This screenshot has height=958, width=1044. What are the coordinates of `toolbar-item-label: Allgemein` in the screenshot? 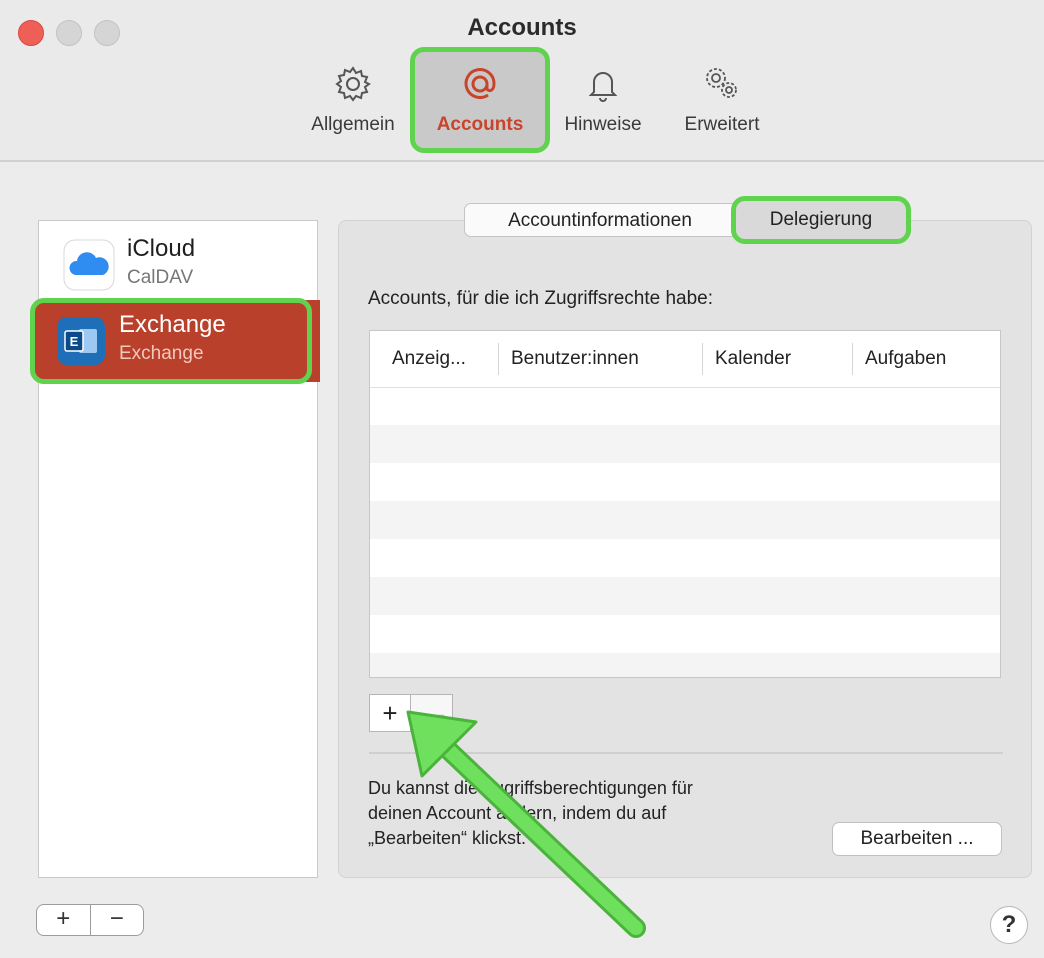 It's located at (353, 124).